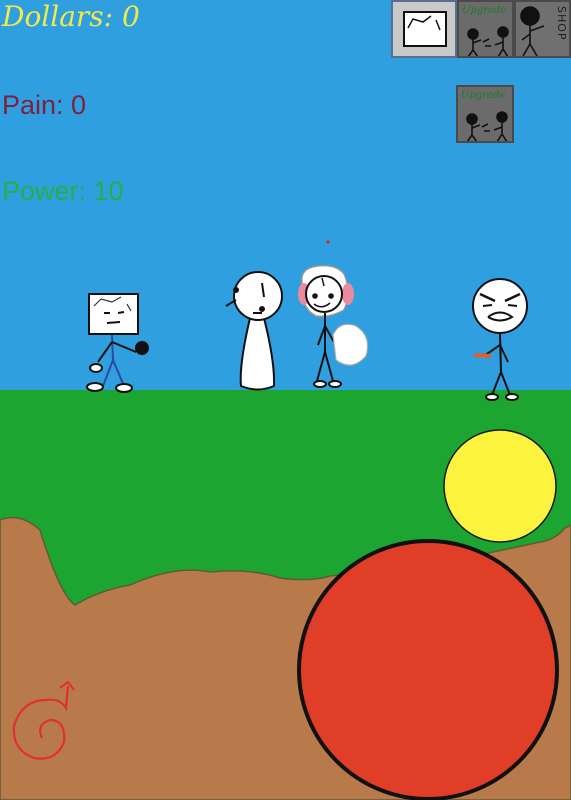 This screenshot has width=571, height=800. What do you see at coordinates (63, 191) in the screenshot?
I see `power-counter: Power: 10` at bounding box center [63, 191].